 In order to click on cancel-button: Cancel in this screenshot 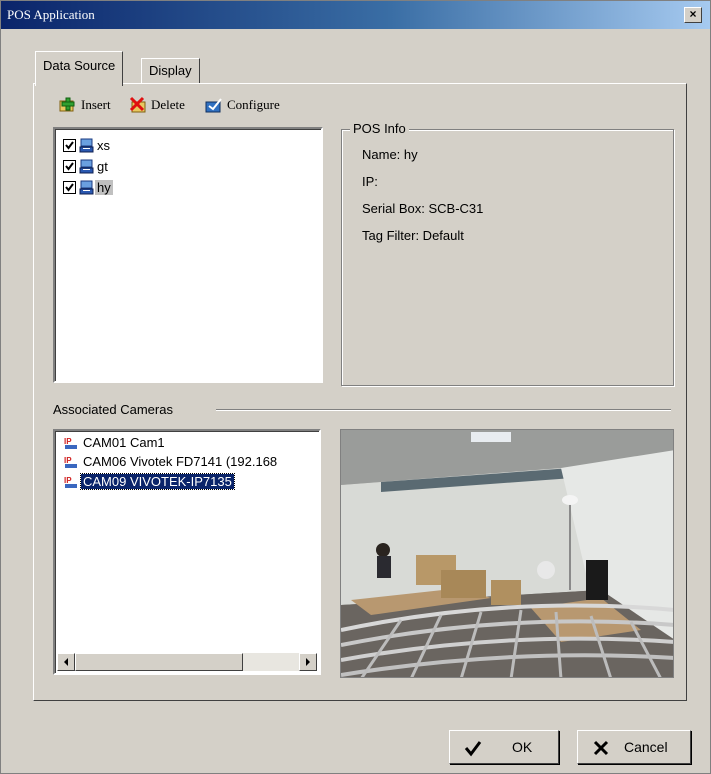, I will do `click(634, 747)`.